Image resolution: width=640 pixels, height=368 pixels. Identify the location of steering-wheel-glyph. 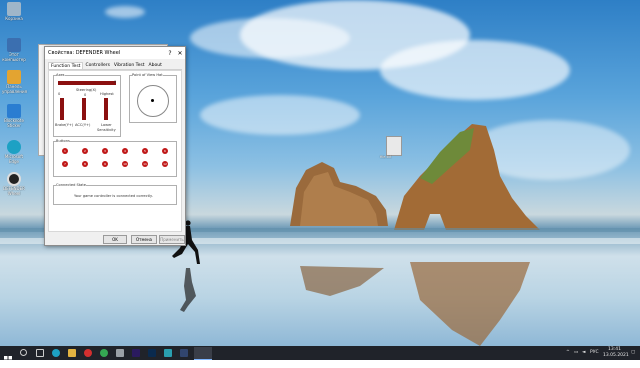
(14, 179).